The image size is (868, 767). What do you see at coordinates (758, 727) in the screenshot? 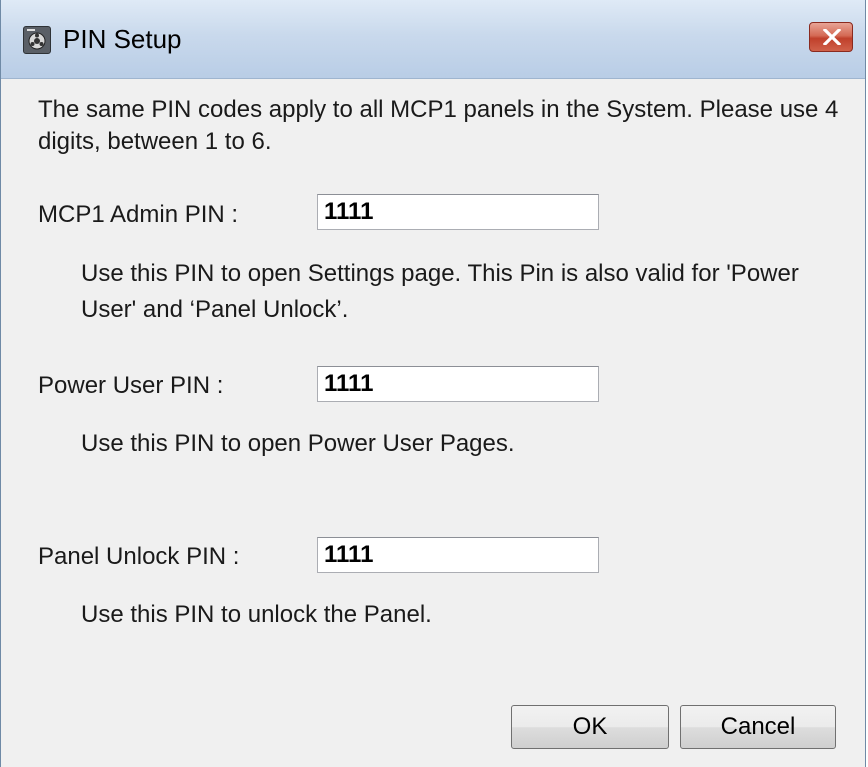
I see `cancel-button: Cancel` at bounding box center [758, 727].